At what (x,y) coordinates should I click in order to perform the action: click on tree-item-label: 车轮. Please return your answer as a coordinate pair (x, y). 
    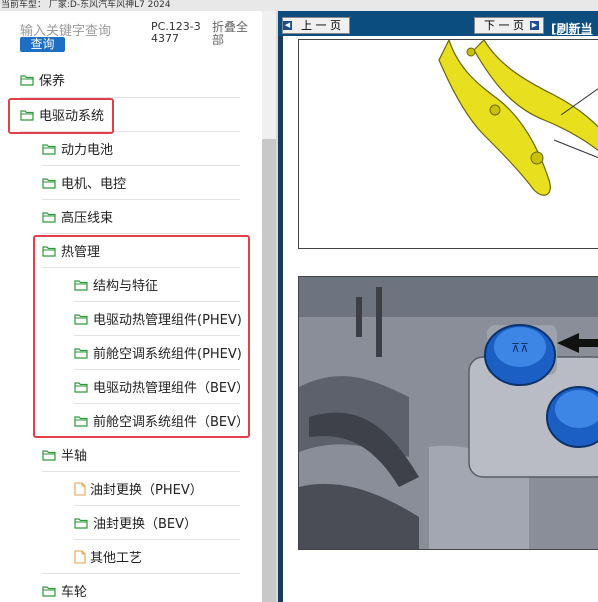
    Looking at the image, I should click on (74, 592).